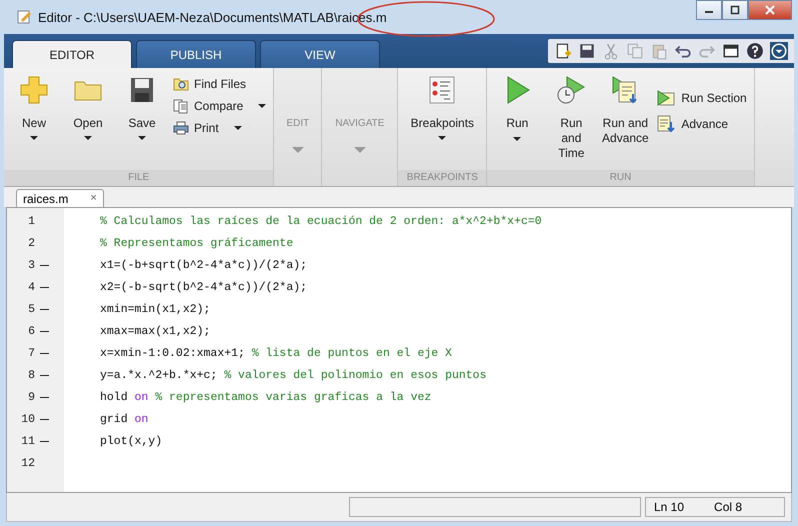 The image size is (798, 526). What do you see at coordinates (154, 309) in the screenshot?
I see `code-line: xmin=min(x1,x2);` at bounding box center [154, 309].